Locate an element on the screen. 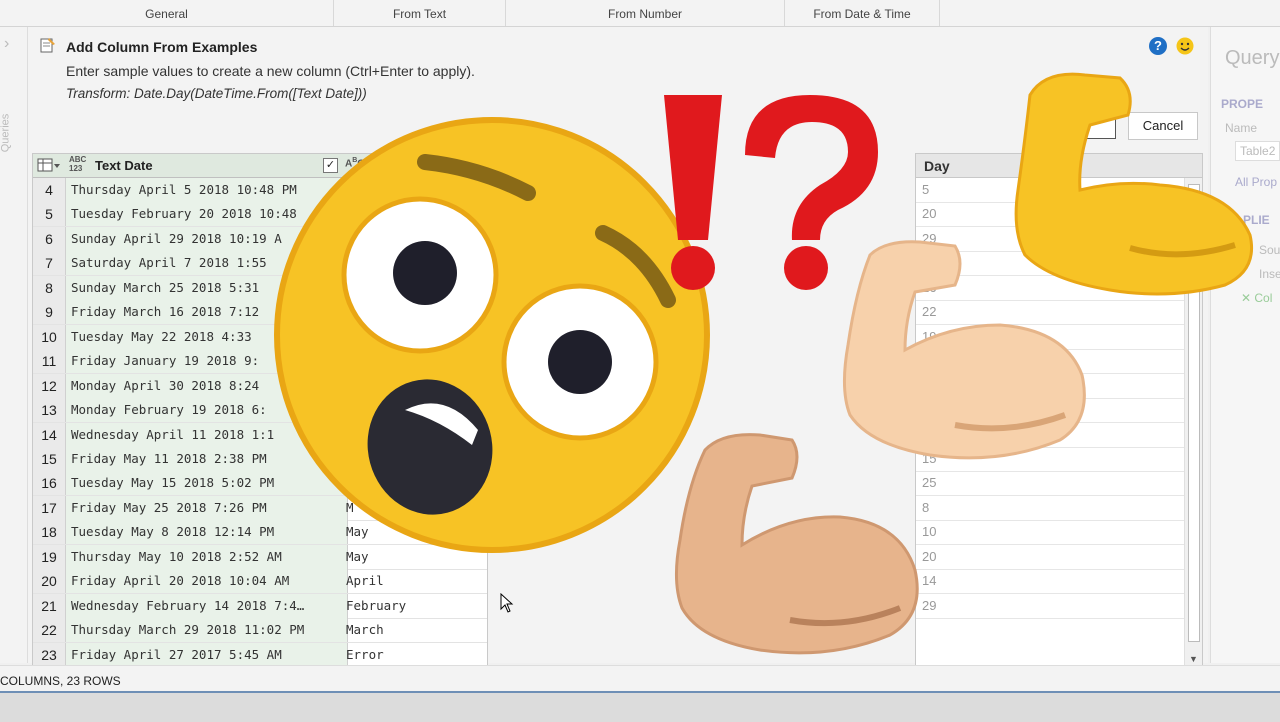  column-select-checkbox: ✓ is located at coordinates (330, 165).